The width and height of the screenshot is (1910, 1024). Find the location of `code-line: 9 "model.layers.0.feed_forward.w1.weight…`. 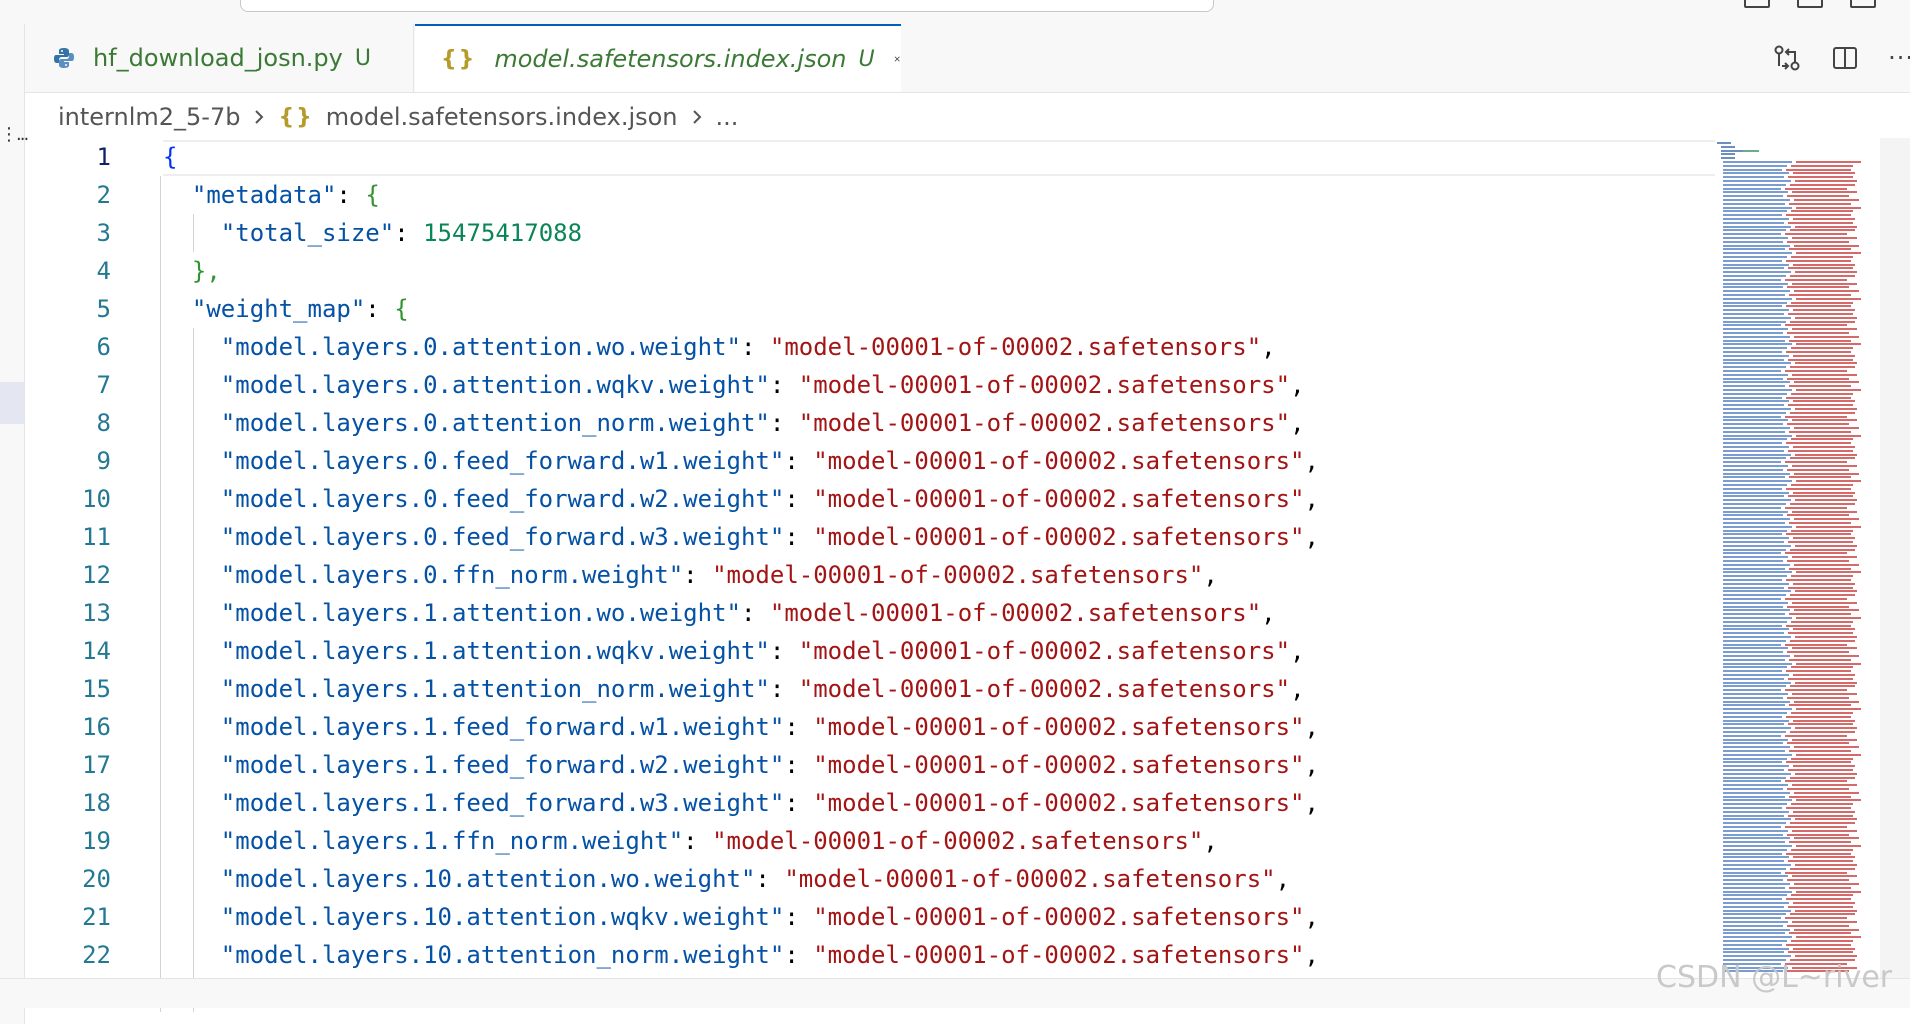

code-line: 9 "model.layers.0.feed_forward.w1.weight… is located at coordinates (870, 461).